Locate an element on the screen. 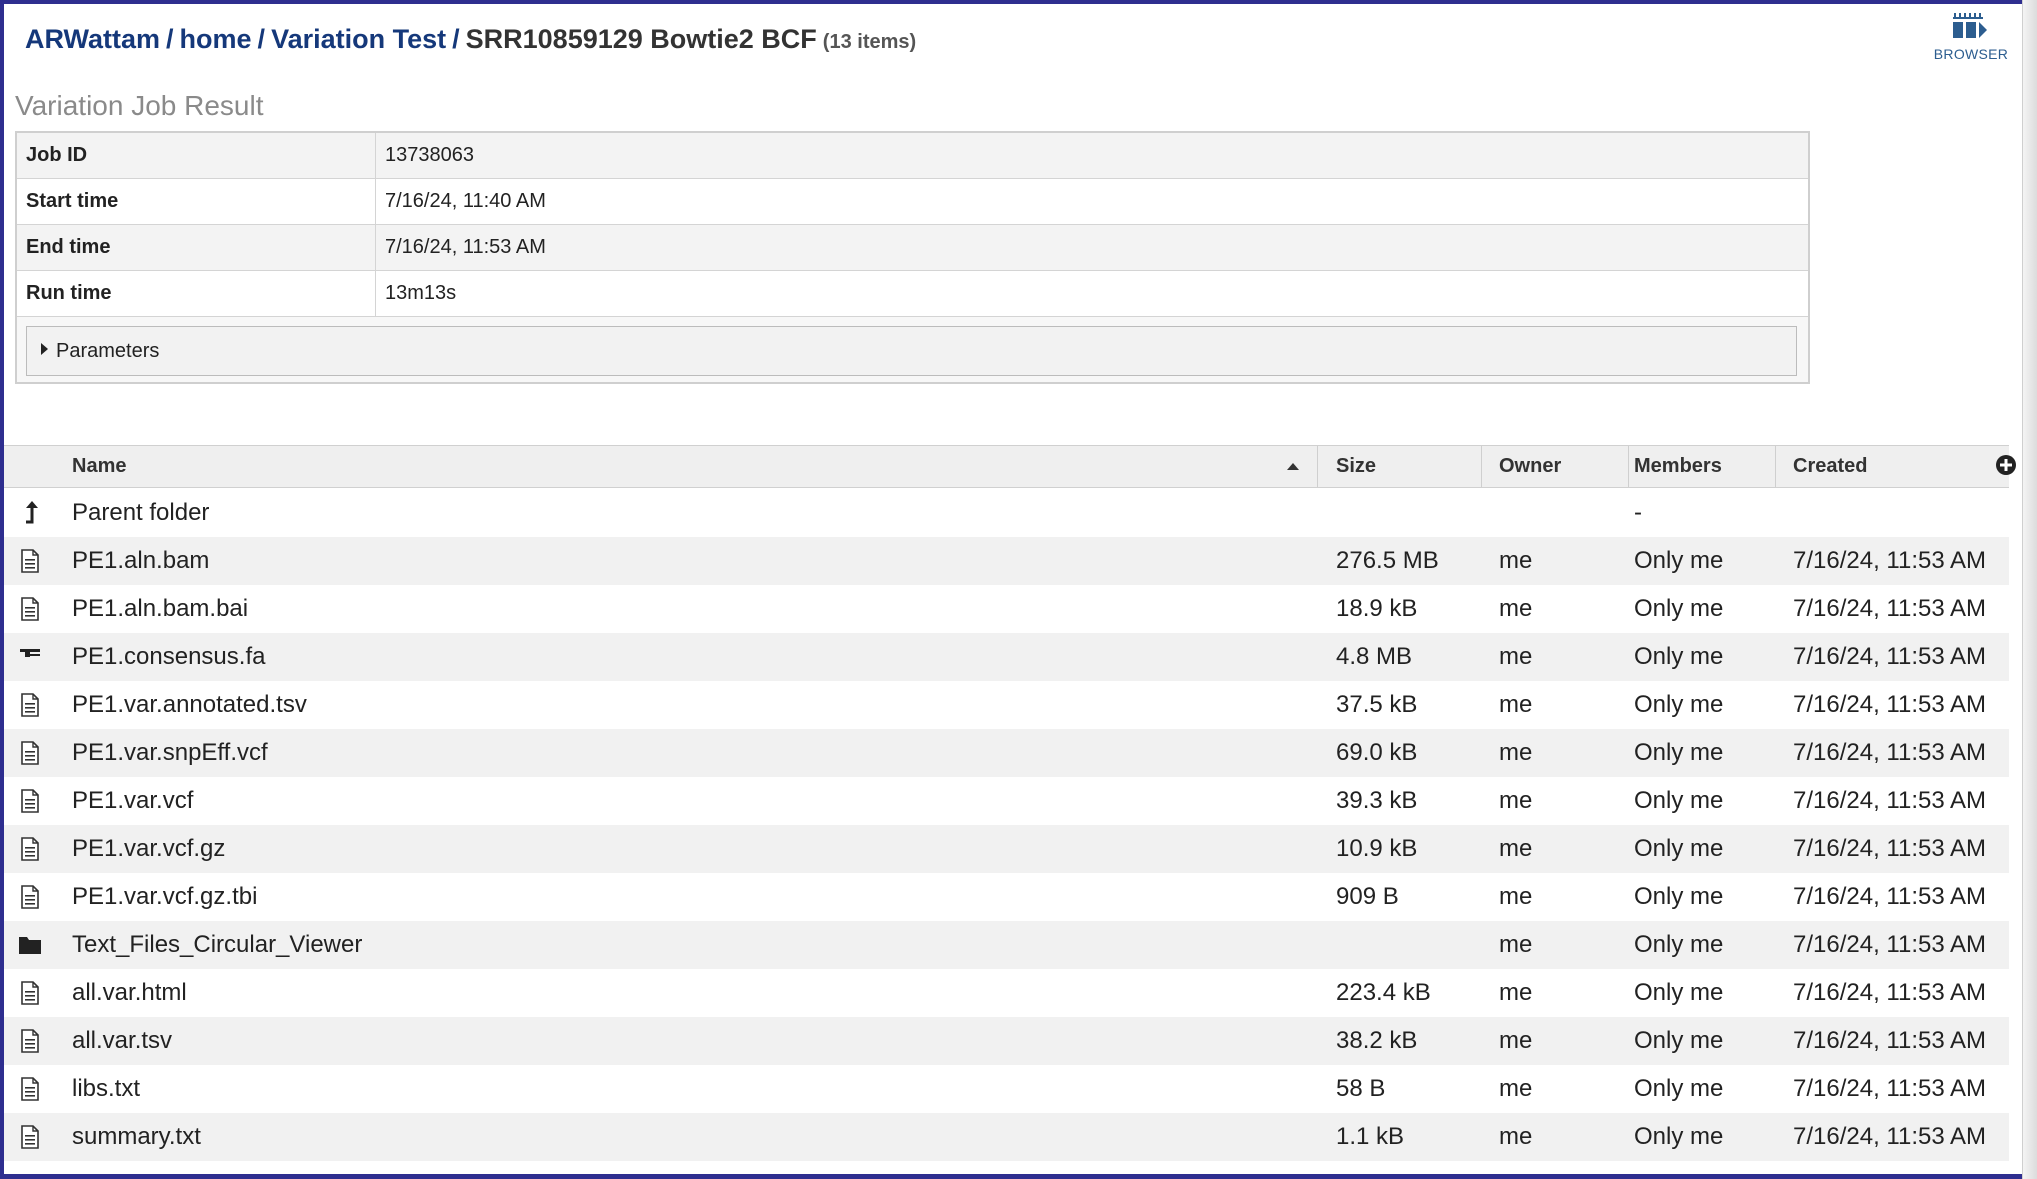 The height and width of the screenshot is (1179, 2037). file-size: 69.0 kB is located at coordinates (1377, 752).